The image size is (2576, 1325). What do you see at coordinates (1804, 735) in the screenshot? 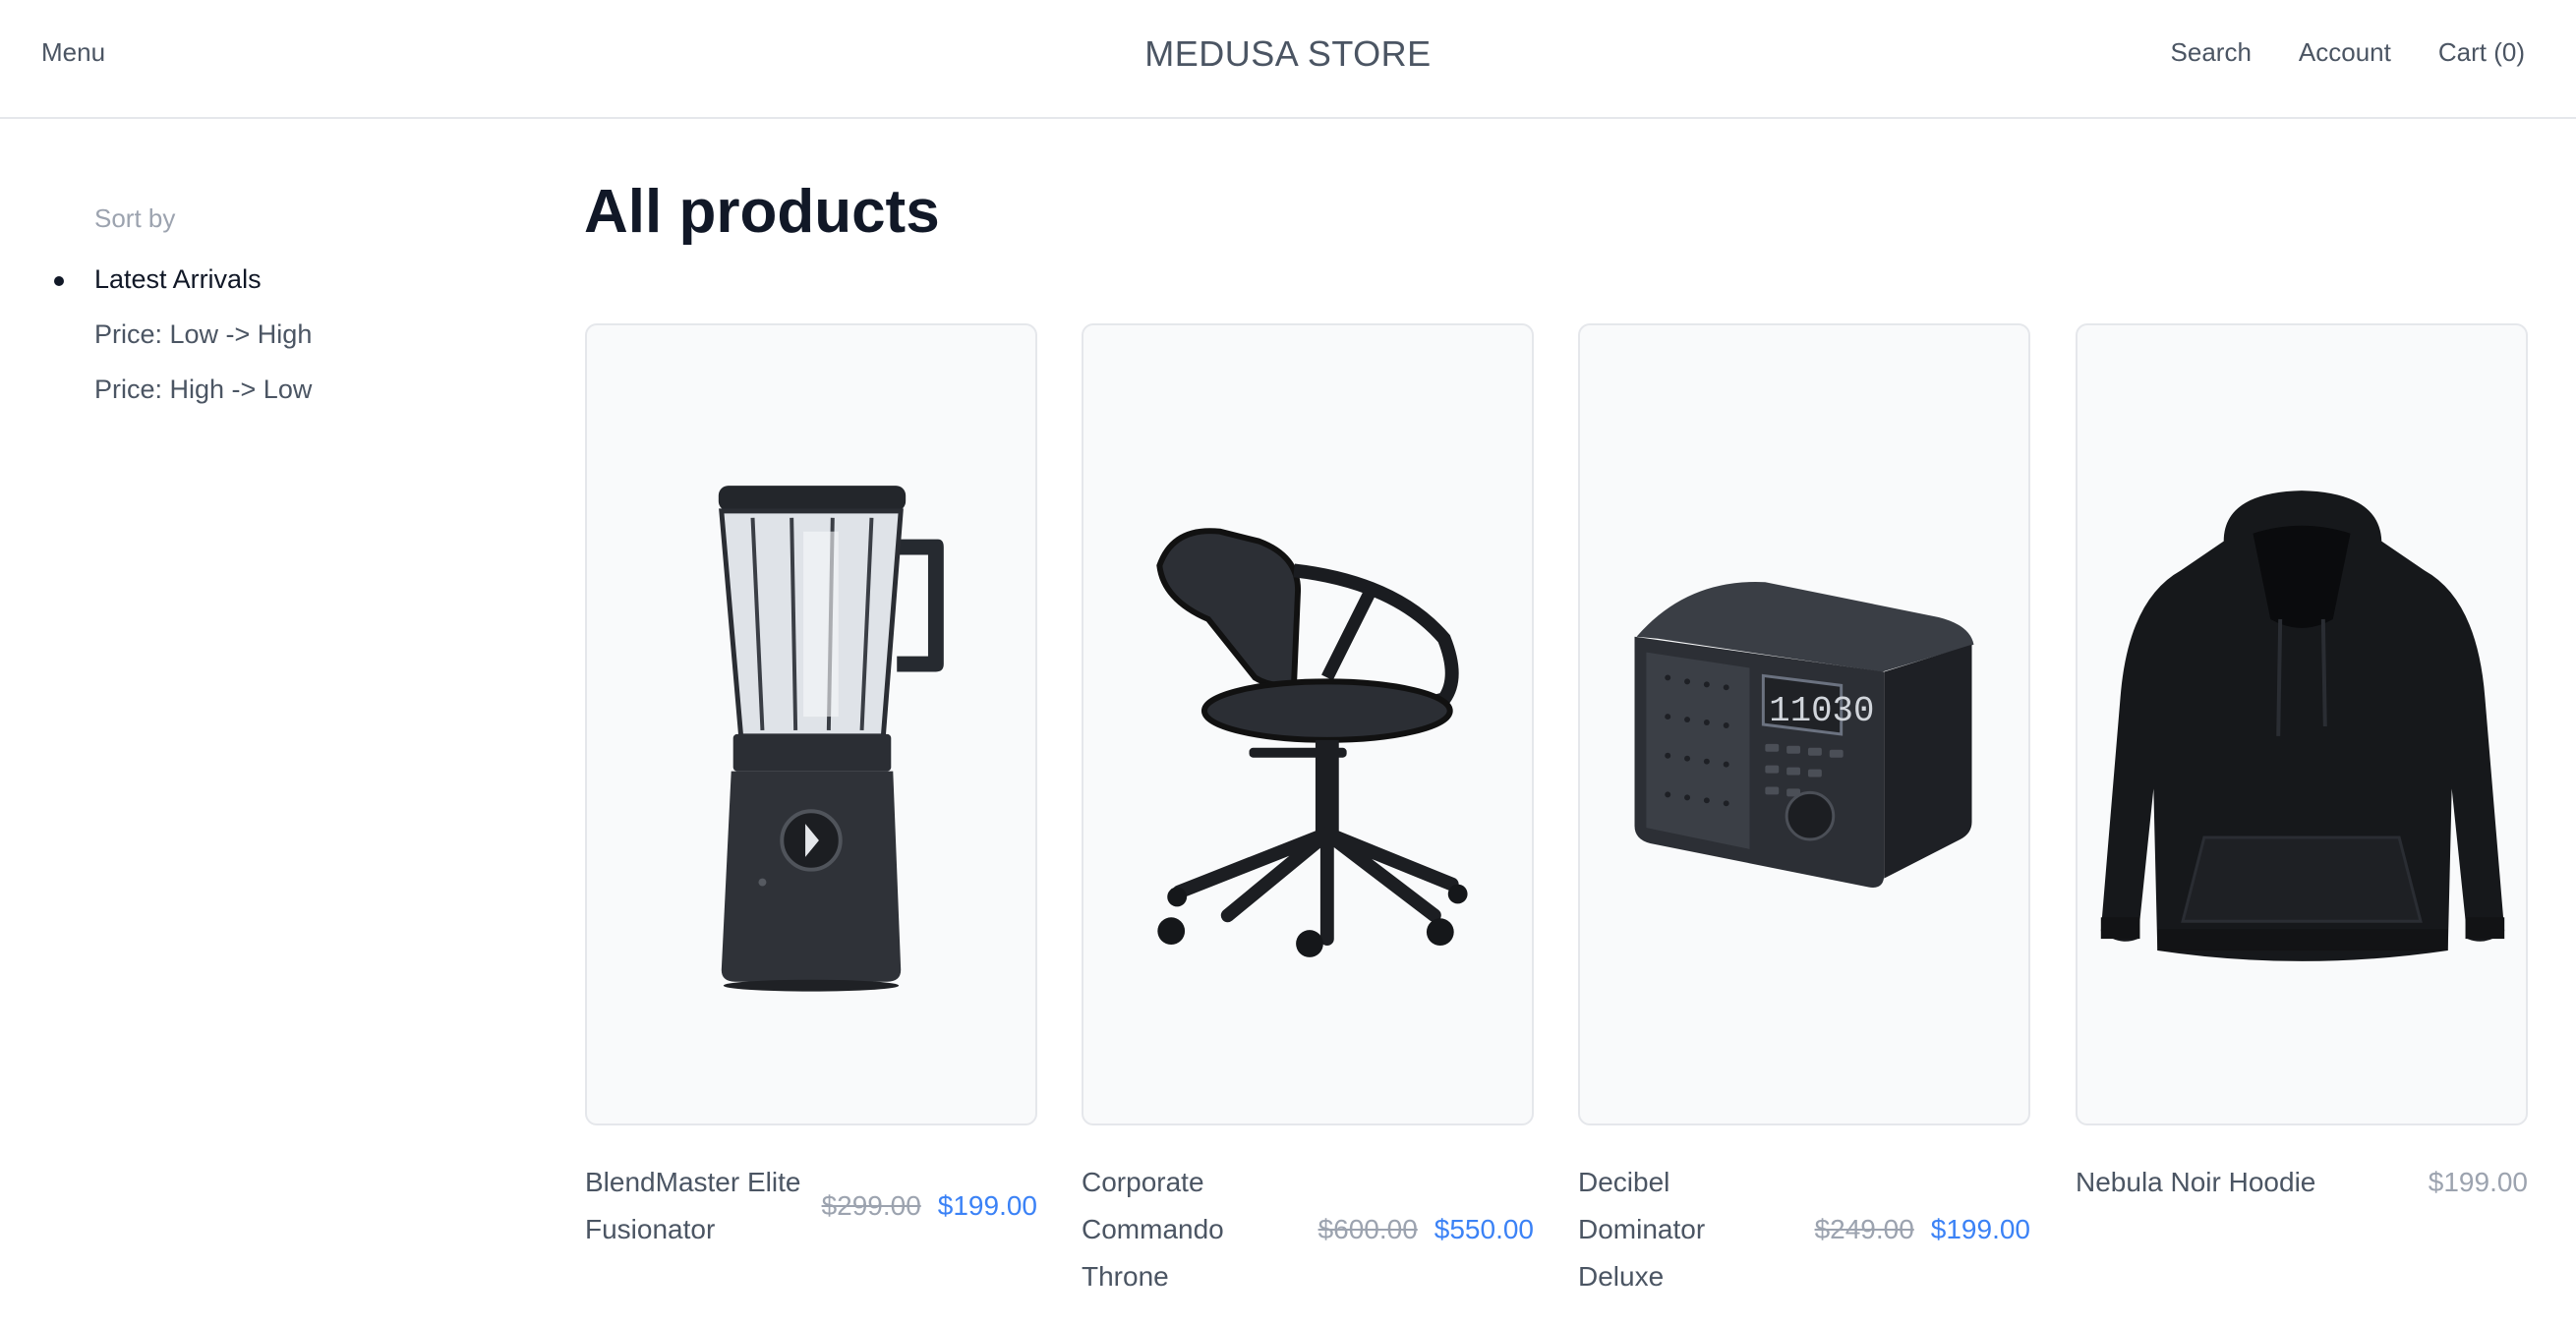
I see `radio-speaker-image: 11030` at bounding box center [1804, 735].